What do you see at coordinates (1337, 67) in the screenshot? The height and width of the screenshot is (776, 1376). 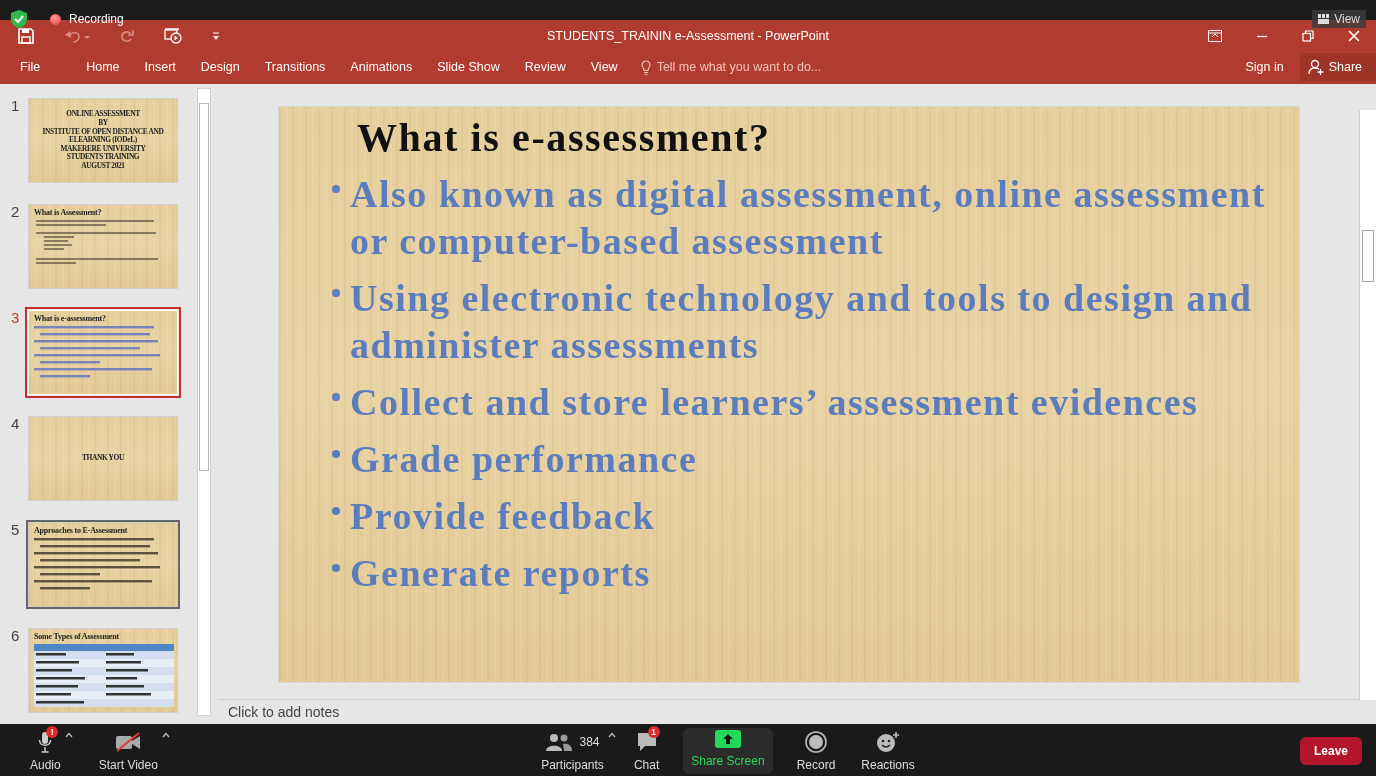 I see `share-button: Share` at bounding box center [1337, 67].